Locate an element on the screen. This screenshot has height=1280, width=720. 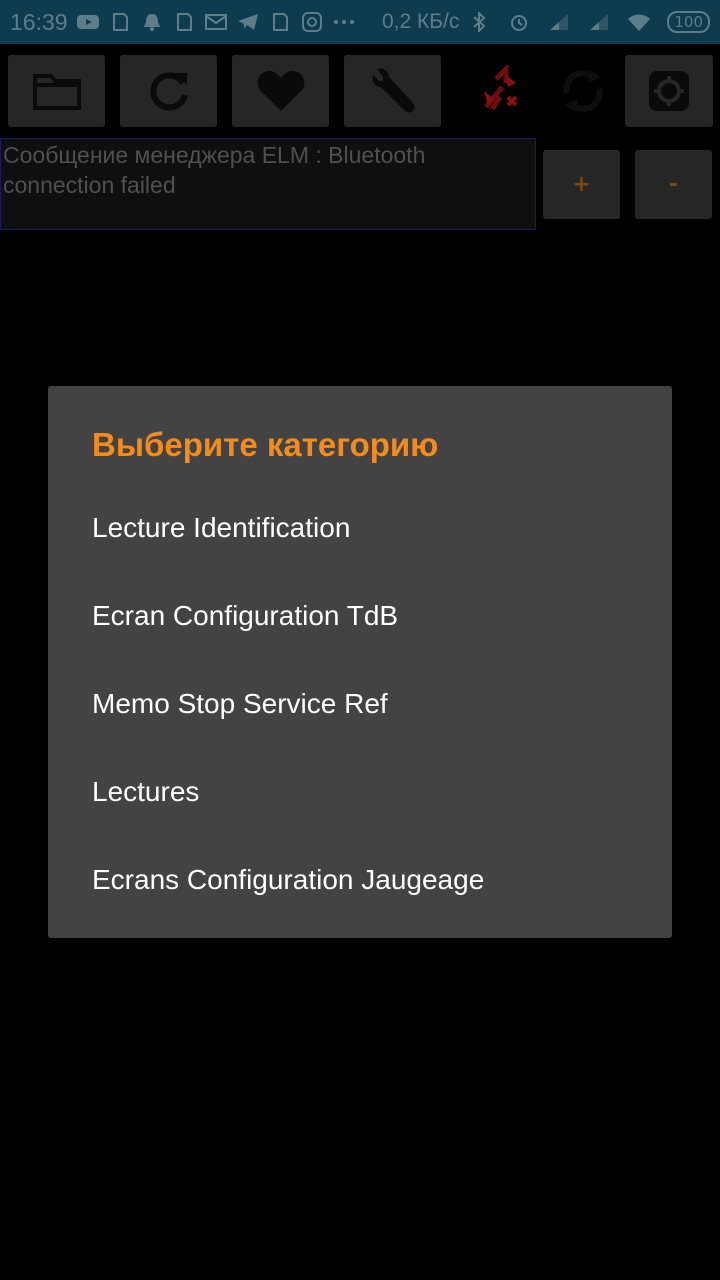
instagram-icon is located at coordinates (311, 22).